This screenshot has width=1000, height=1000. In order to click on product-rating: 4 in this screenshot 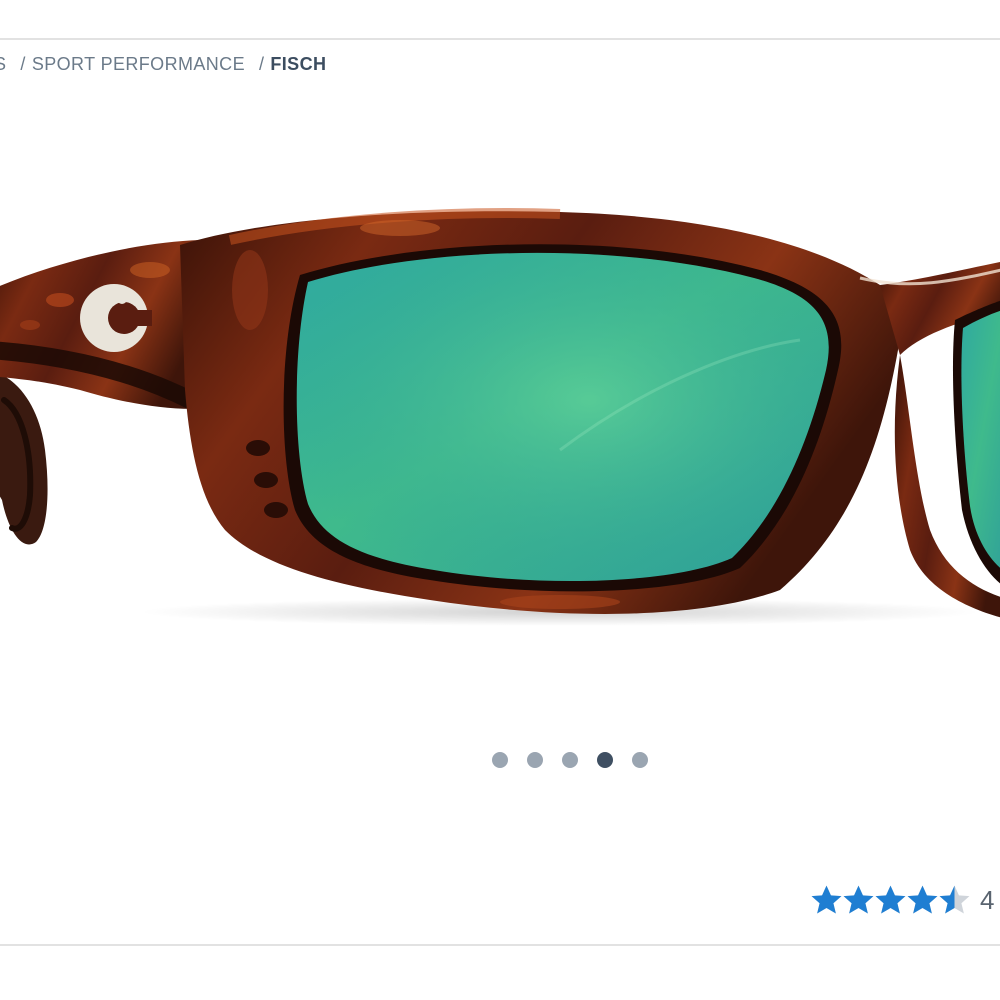, I will do `click(902, 900)`.